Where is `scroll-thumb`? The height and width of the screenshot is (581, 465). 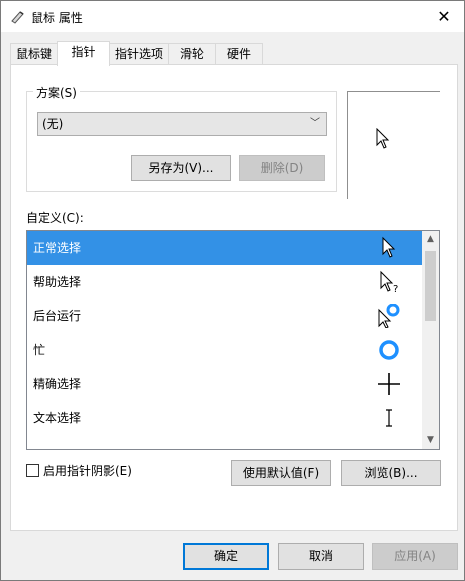
scroll-thumb is located at coordinates (430, 286).